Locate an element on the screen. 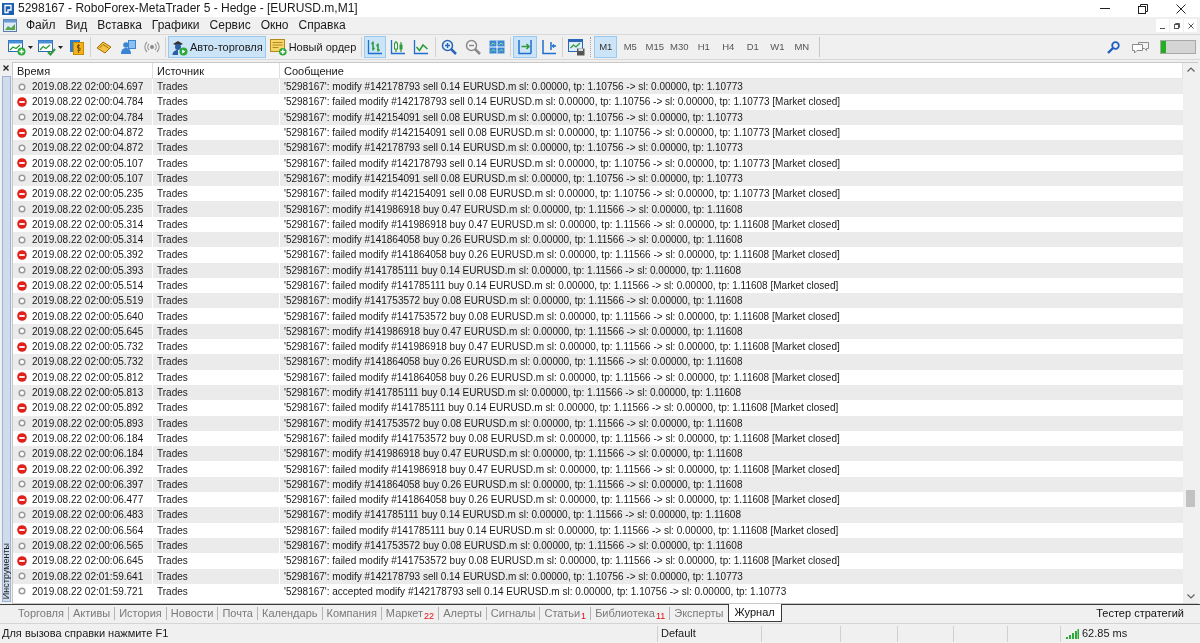 The height and width of the screenshot is (643, 1200). chart-type-button is located at coordinates (375, 47).